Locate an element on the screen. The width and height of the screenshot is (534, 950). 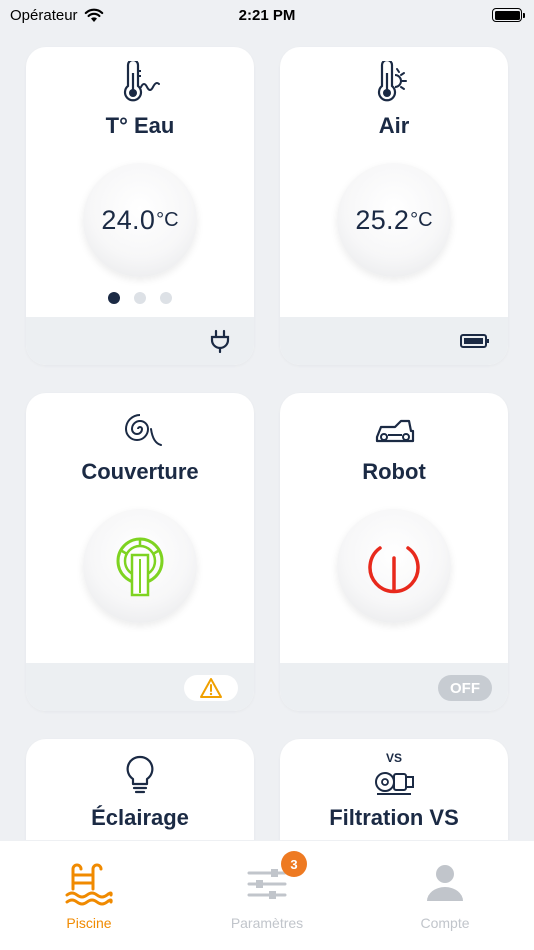
water-temperature-unit: °C is located at coordinates (167, 219).